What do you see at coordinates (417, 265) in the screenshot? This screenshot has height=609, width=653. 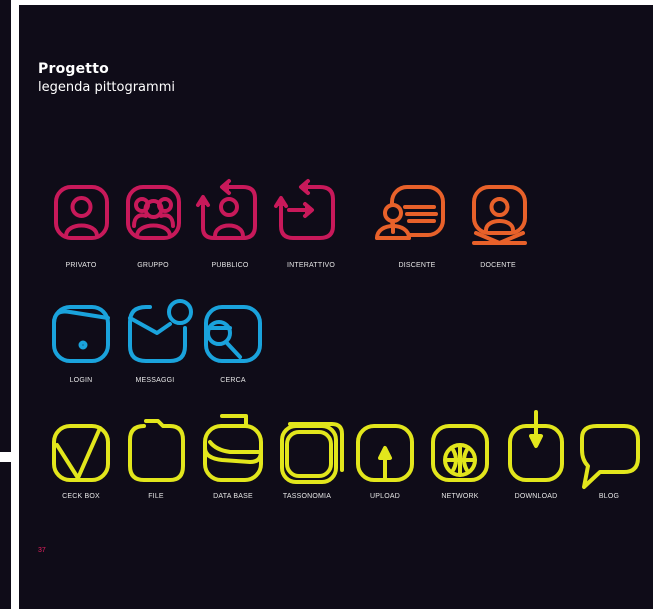 I see `icon-label: DISCENTE` at bounding box center [417, 265].